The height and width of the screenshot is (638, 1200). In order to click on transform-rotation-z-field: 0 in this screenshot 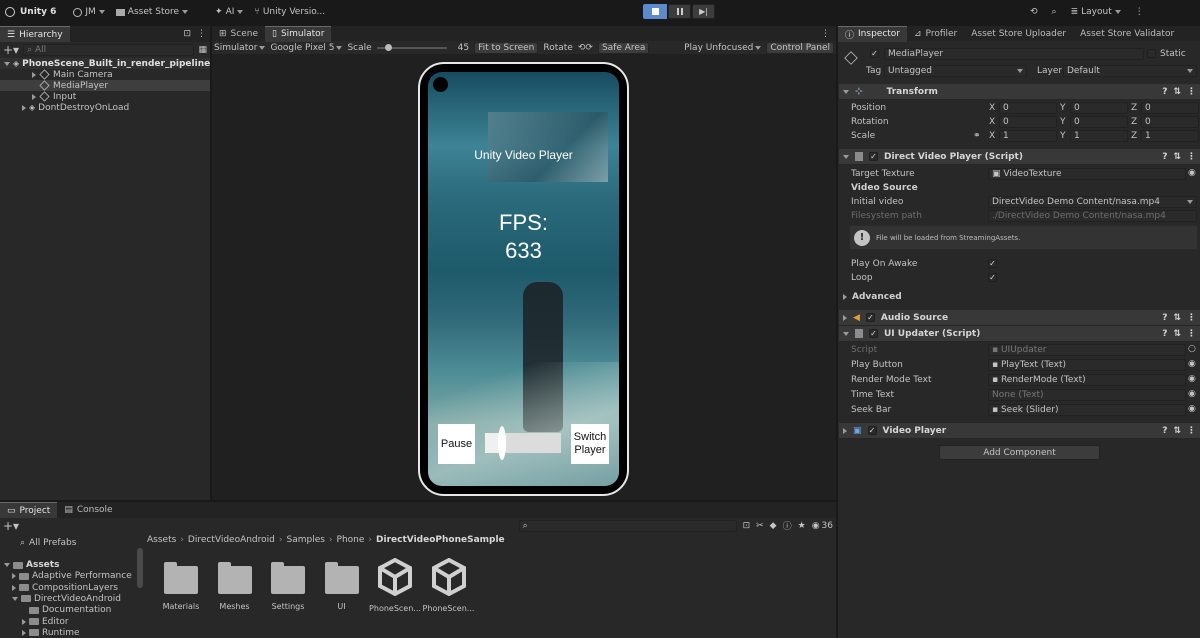, I will do `click(1170, 122)`.